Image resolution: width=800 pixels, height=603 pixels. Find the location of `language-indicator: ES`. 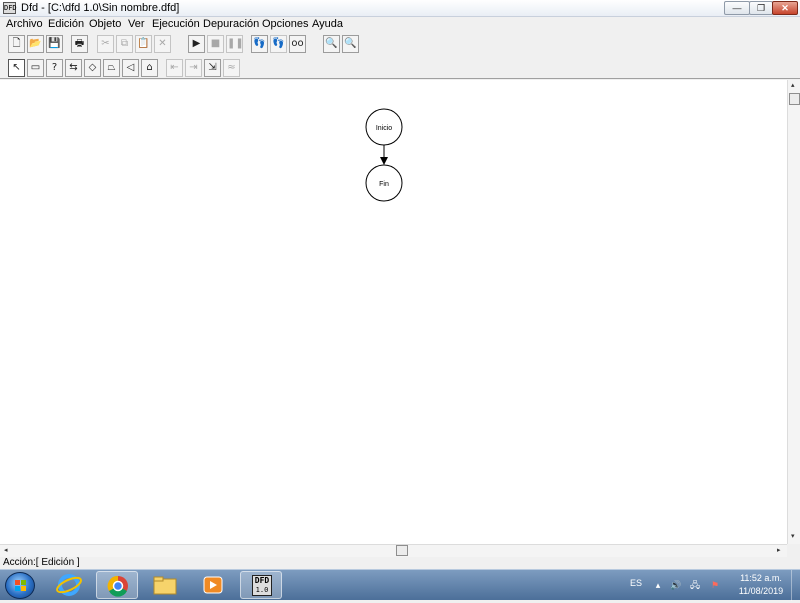

language-indicator: ES is located at coordinates (636, 583).